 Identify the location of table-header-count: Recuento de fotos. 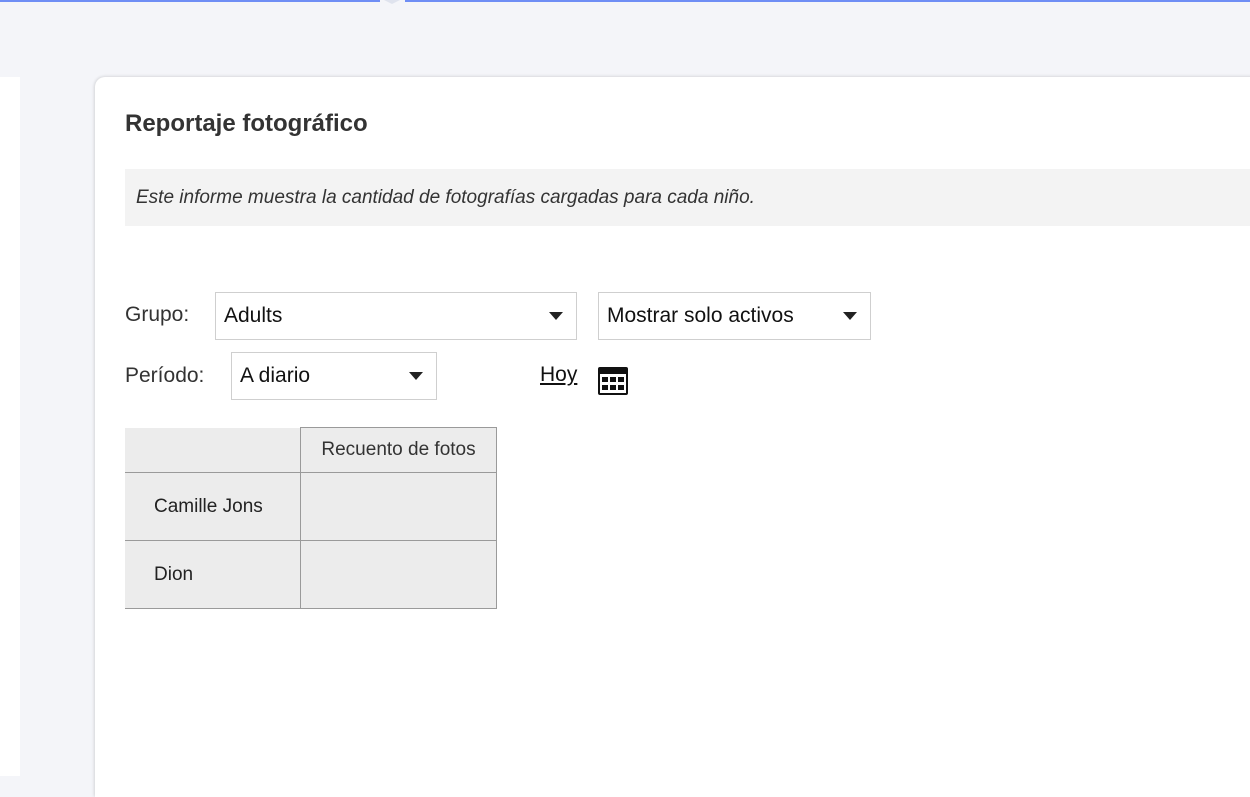
(398, 450).